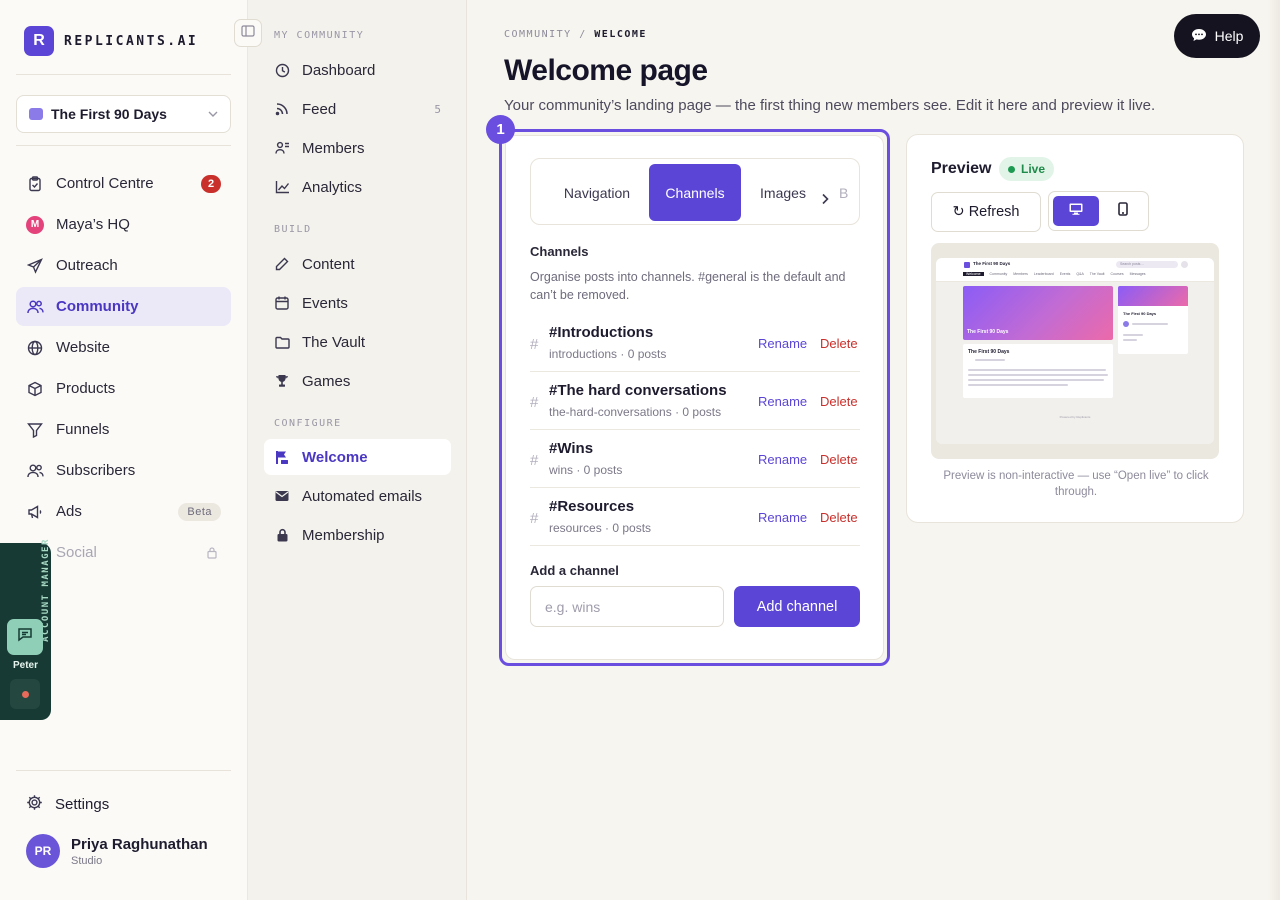  What do you see at coordinates (319, 109) in the screenshot?
I see `subnav-item-label: Feed` at bounding box center [319, 109].